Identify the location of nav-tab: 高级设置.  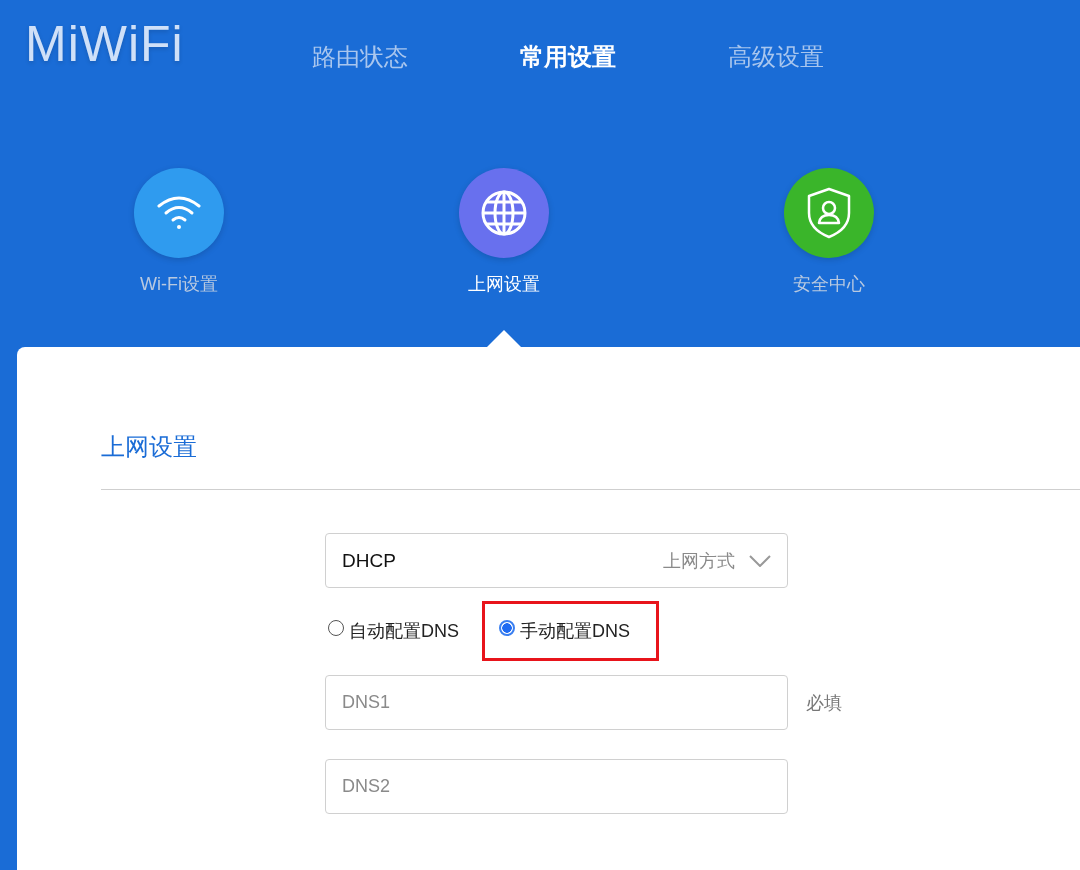
(776, 57).